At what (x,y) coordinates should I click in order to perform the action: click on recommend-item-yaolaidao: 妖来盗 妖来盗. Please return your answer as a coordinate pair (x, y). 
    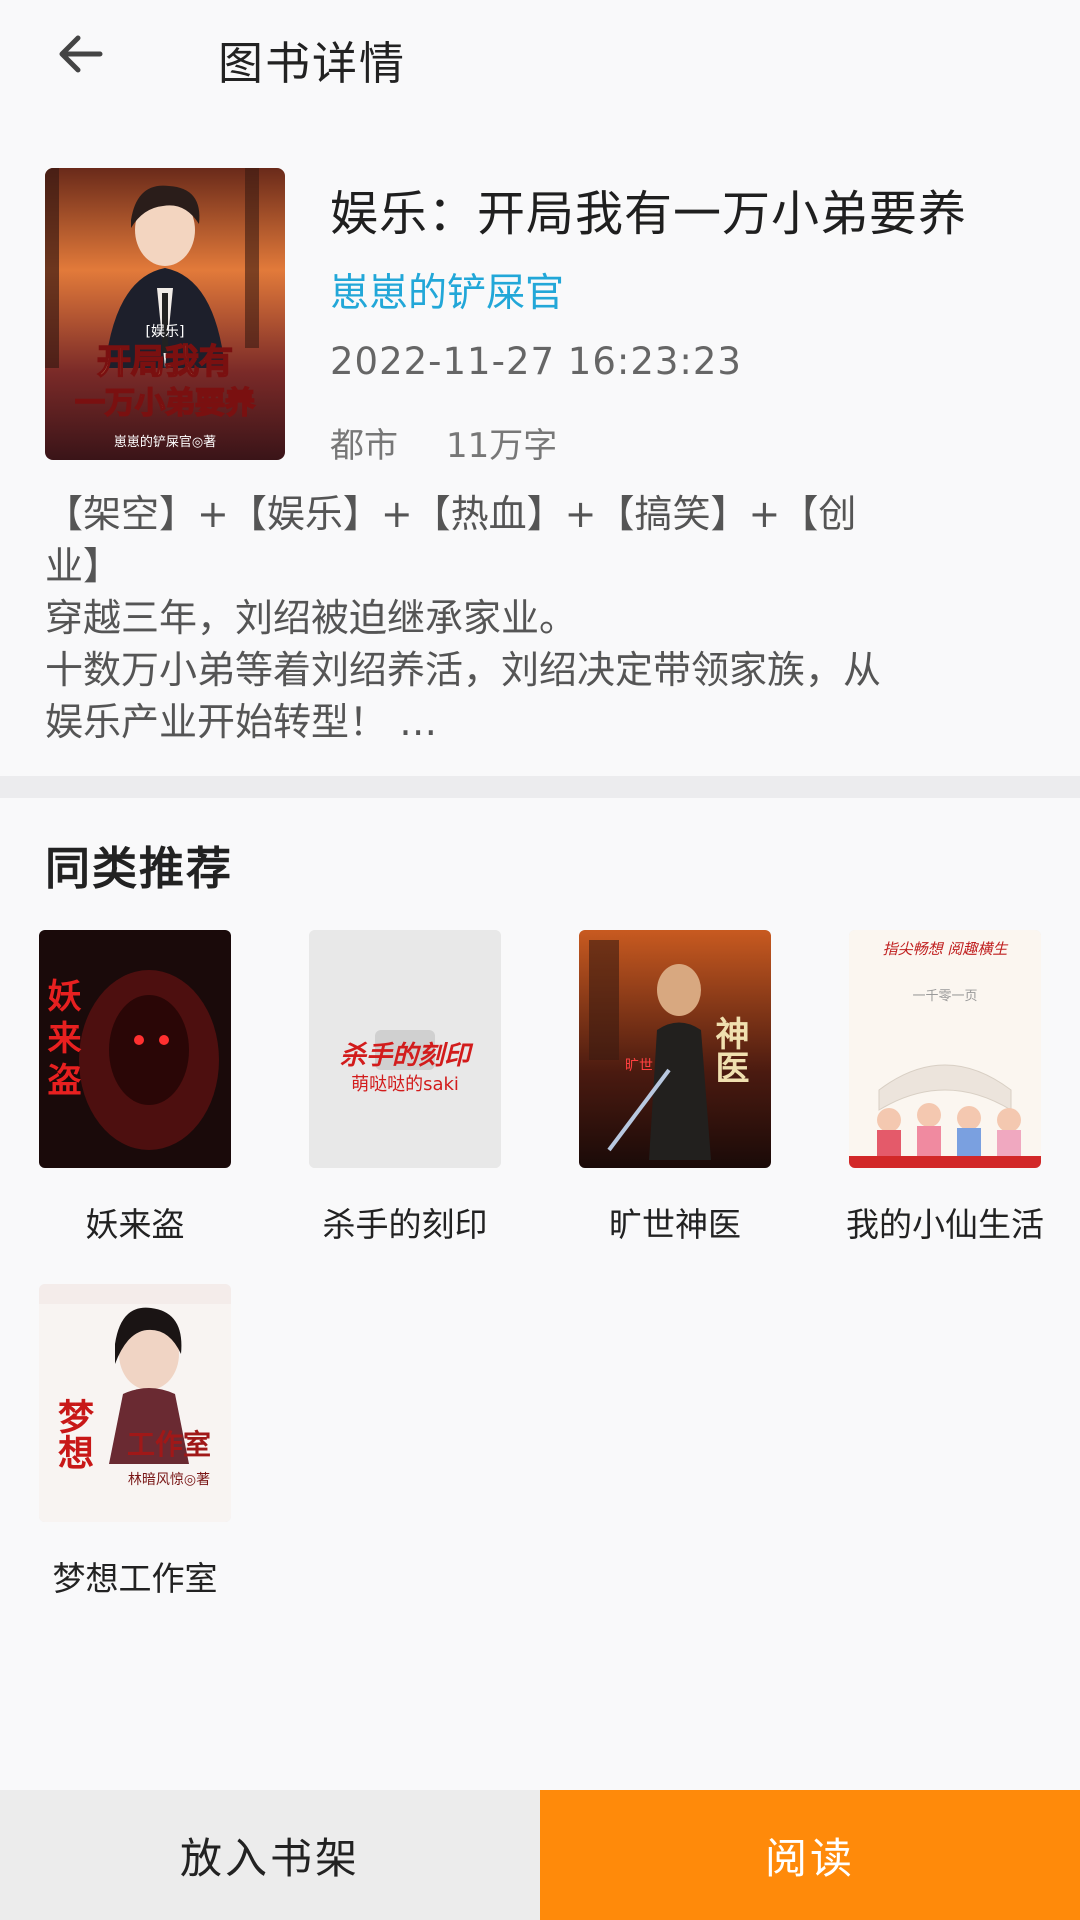
    Looking at the image, I should click on (135, 1088).